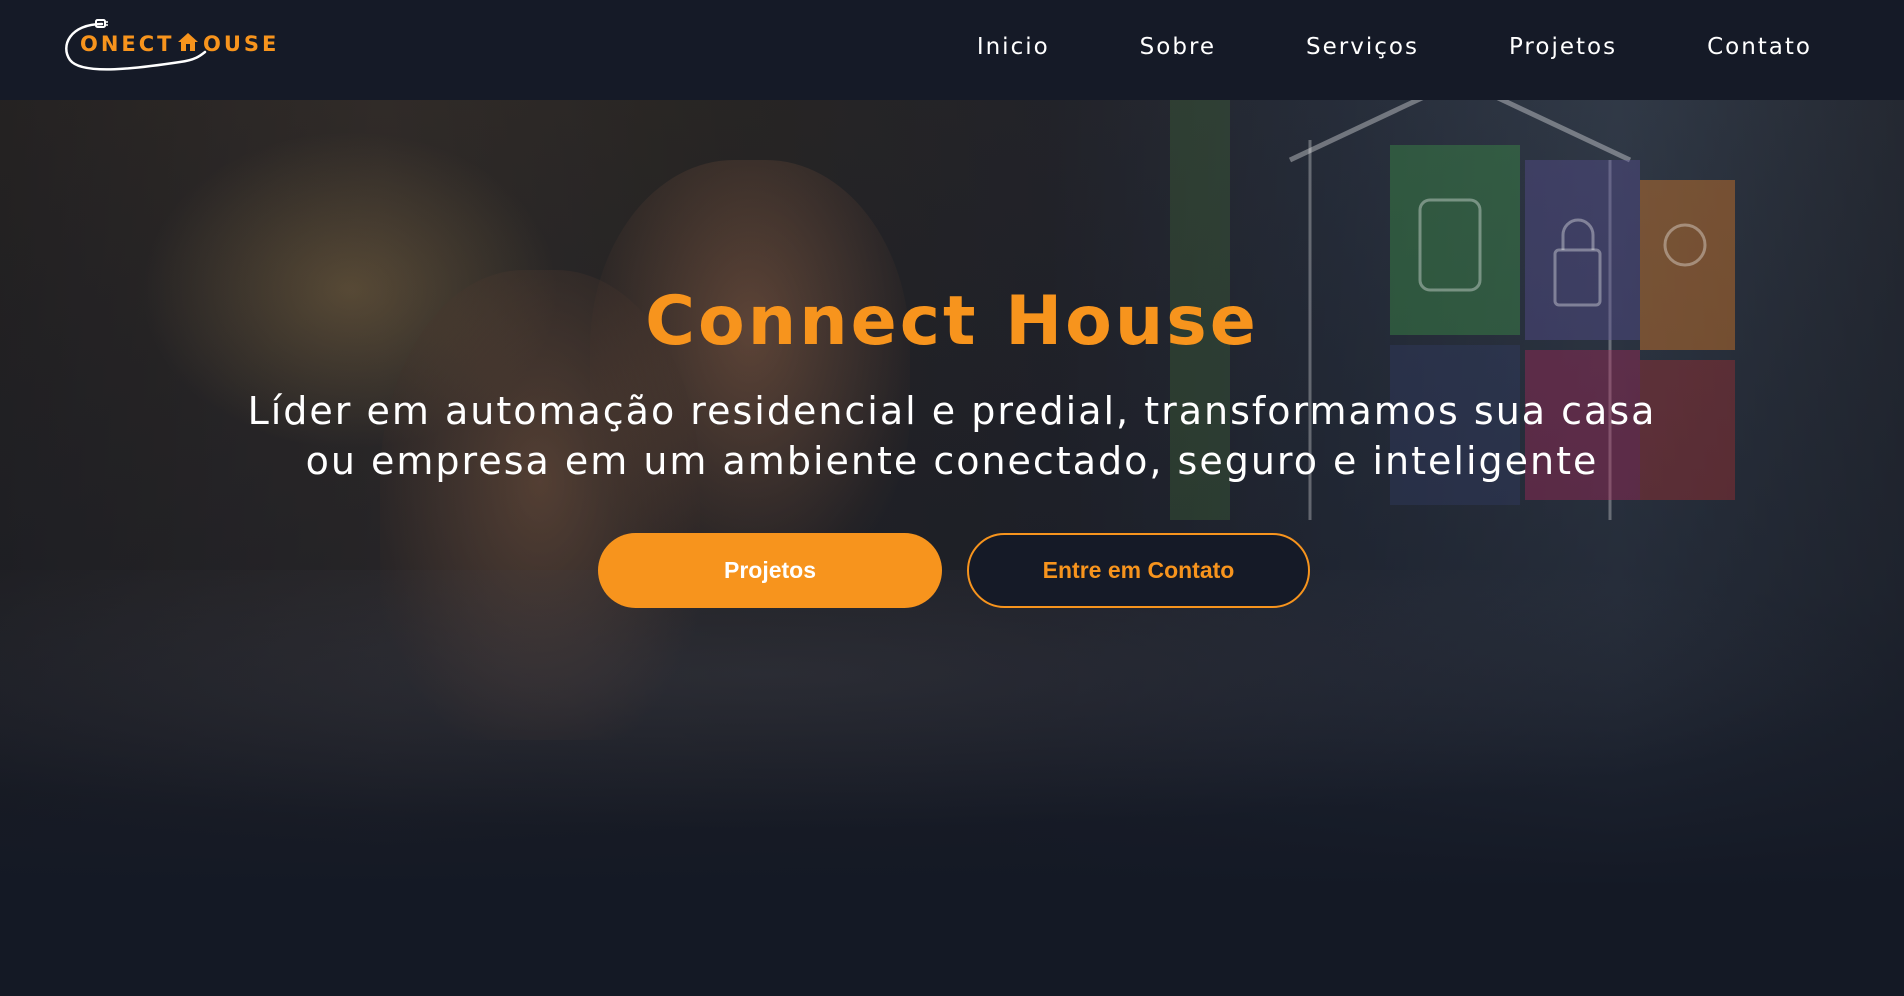 Image resolution: width=1904 pixels, height=996 pixels. I want to click on nav-item-projetos: Projetos, so click(1563, 47).